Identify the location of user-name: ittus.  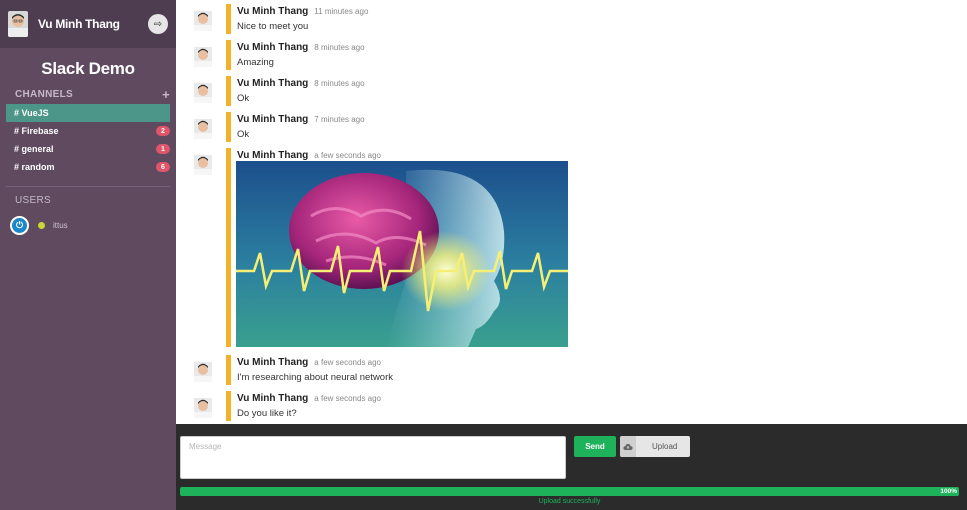
(60, 225).